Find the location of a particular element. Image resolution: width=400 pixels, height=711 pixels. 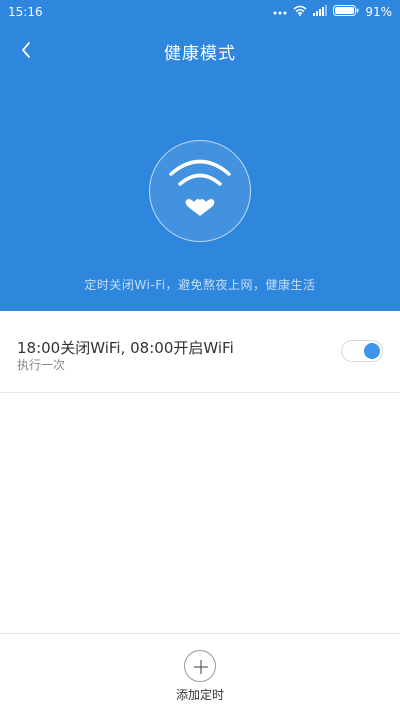

plus-icon is located at coordinates (201, 667).